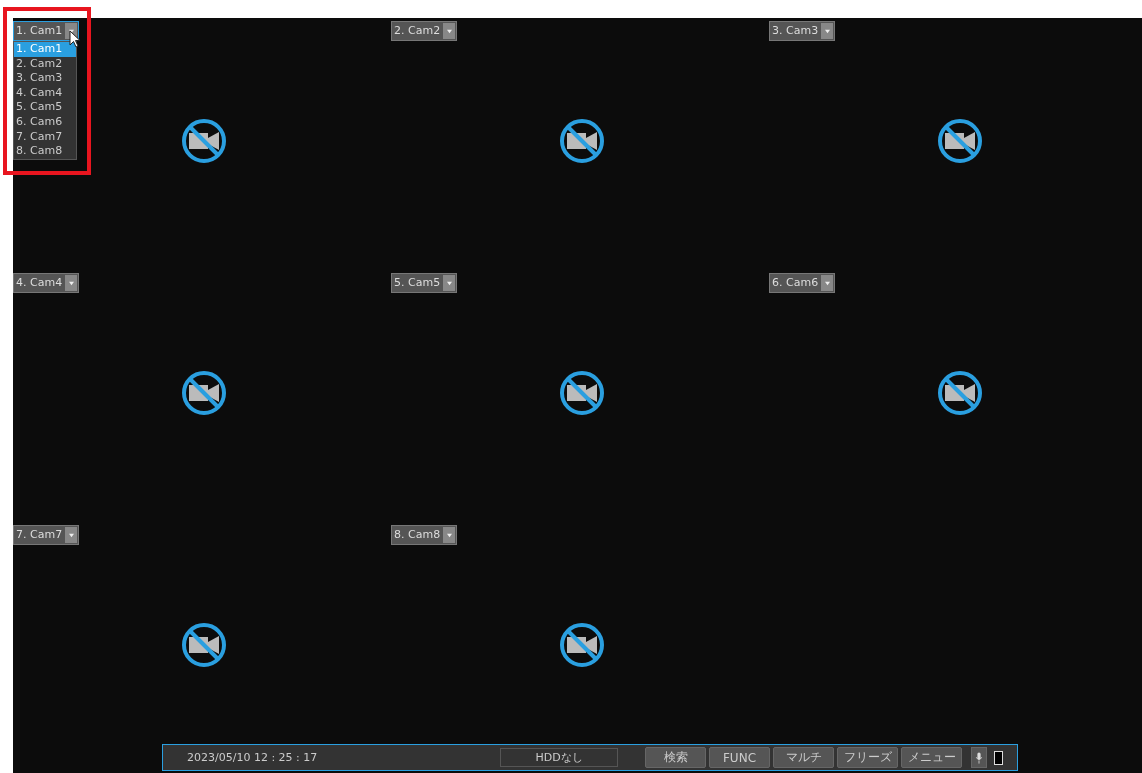 This screenshot has height=773, width=1142. What do you see at coordinates (424, 31) in the screenshot?
I see `camera-select: 2. Cam2` at bounding box center [424, 31].